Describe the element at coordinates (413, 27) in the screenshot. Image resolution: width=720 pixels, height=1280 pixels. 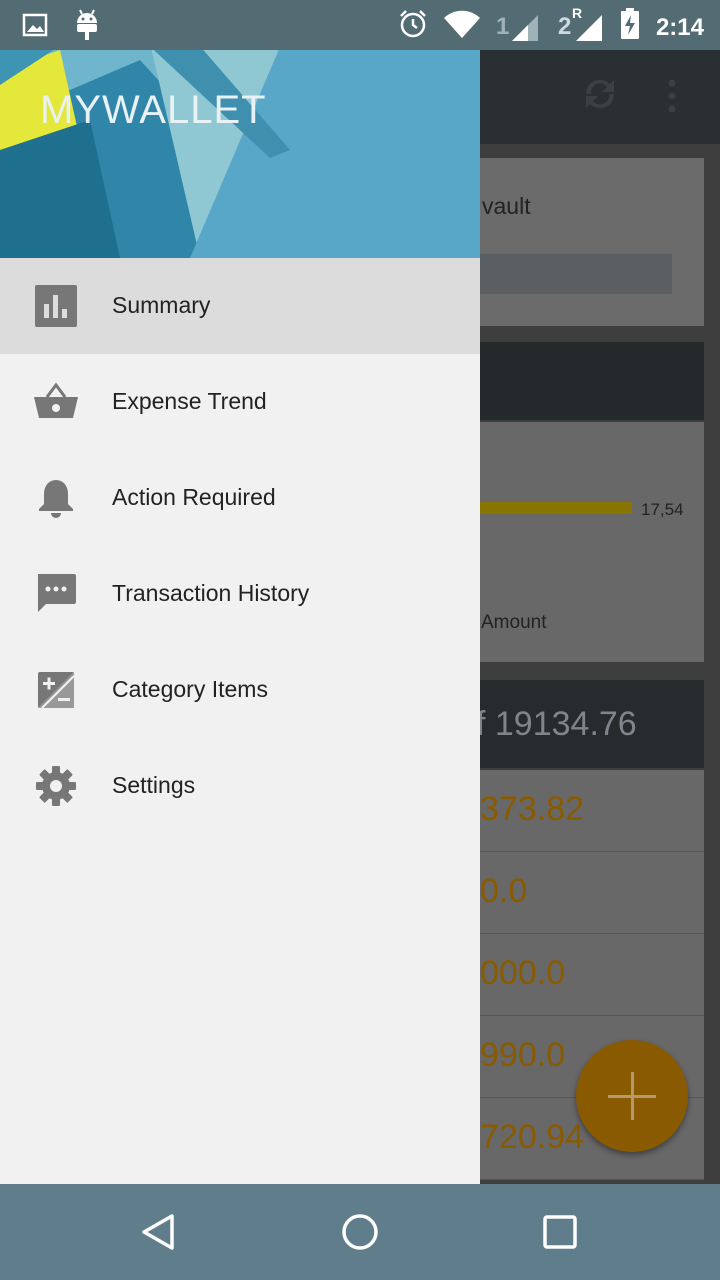
I see `alarm-icon` at that location.